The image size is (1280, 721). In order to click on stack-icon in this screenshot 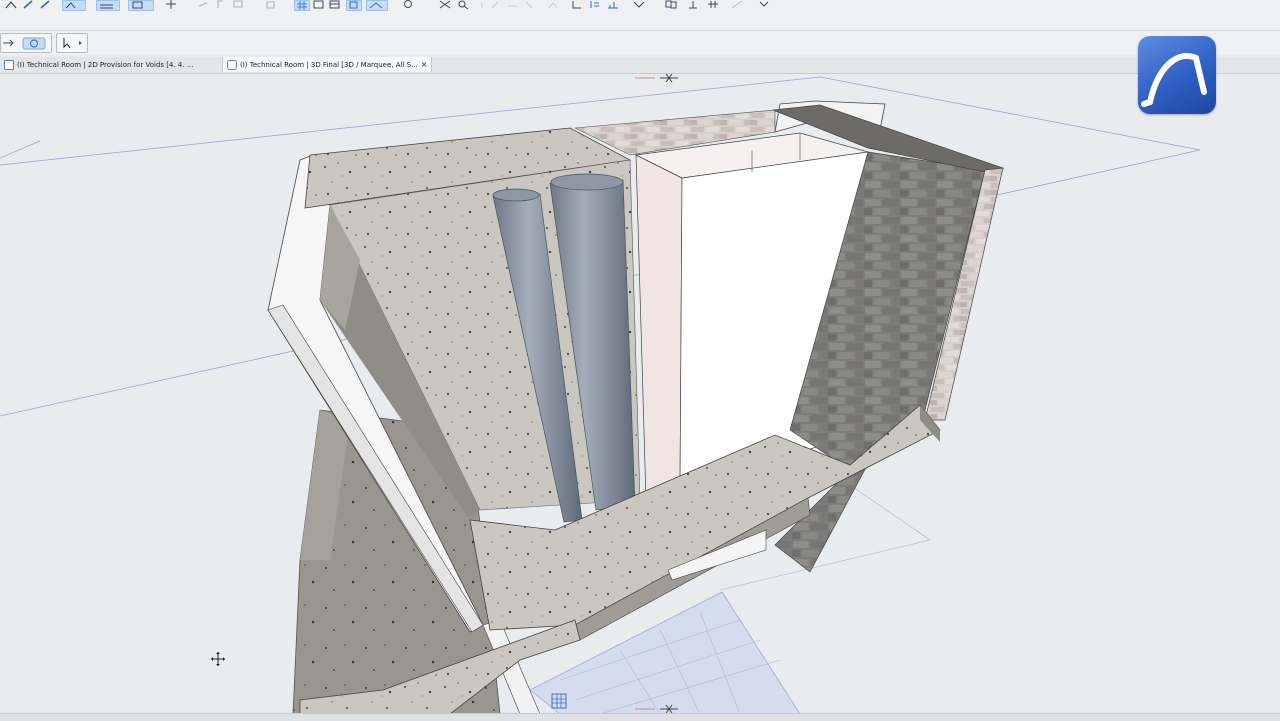, I will do `click(671, 4)`.